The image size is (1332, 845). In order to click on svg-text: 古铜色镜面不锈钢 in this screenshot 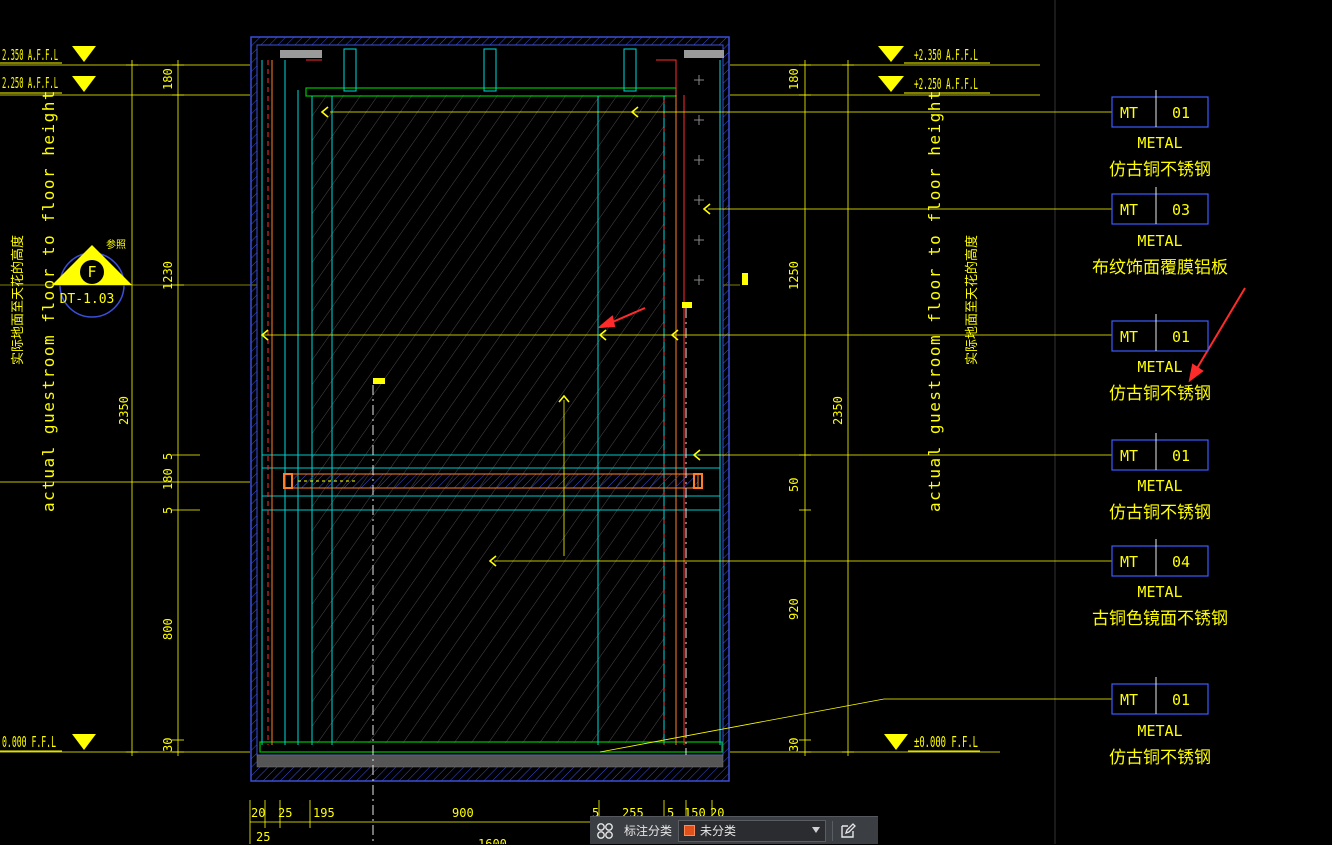, I will do `click(1160, 619)`.